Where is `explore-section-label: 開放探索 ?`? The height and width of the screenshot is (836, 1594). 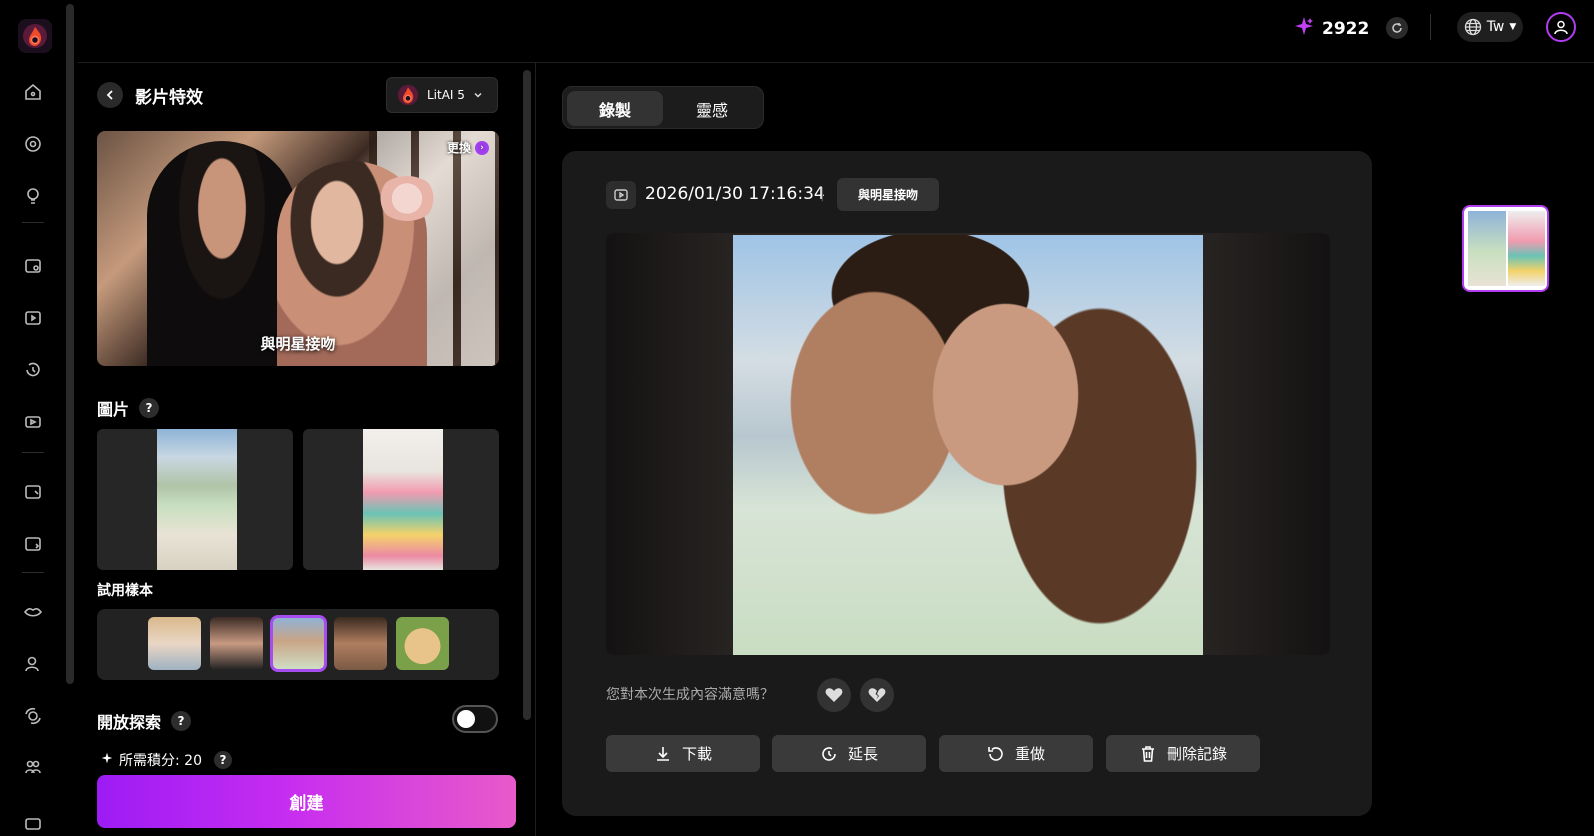 explore-section-label: 開放探索 ? is located at coordinates (144, 721).